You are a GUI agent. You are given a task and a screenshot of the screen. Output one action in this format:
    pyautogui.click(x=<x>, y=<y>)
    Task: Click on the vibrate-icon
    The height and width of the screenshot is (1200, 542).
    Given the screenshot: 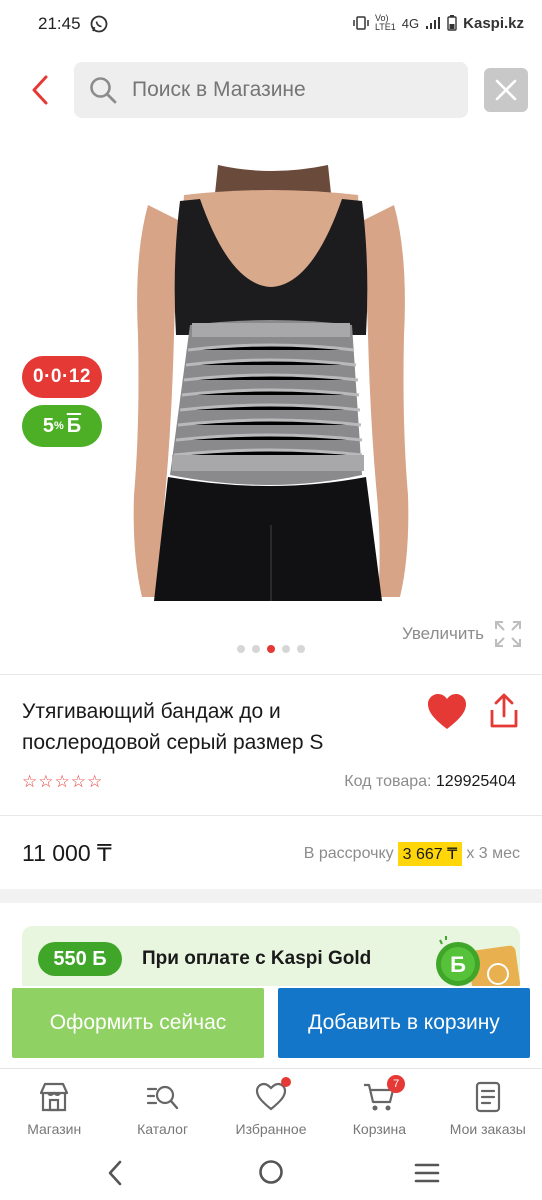 What is the action you would take?
    pyautogui.click(x=361, y=23)
    